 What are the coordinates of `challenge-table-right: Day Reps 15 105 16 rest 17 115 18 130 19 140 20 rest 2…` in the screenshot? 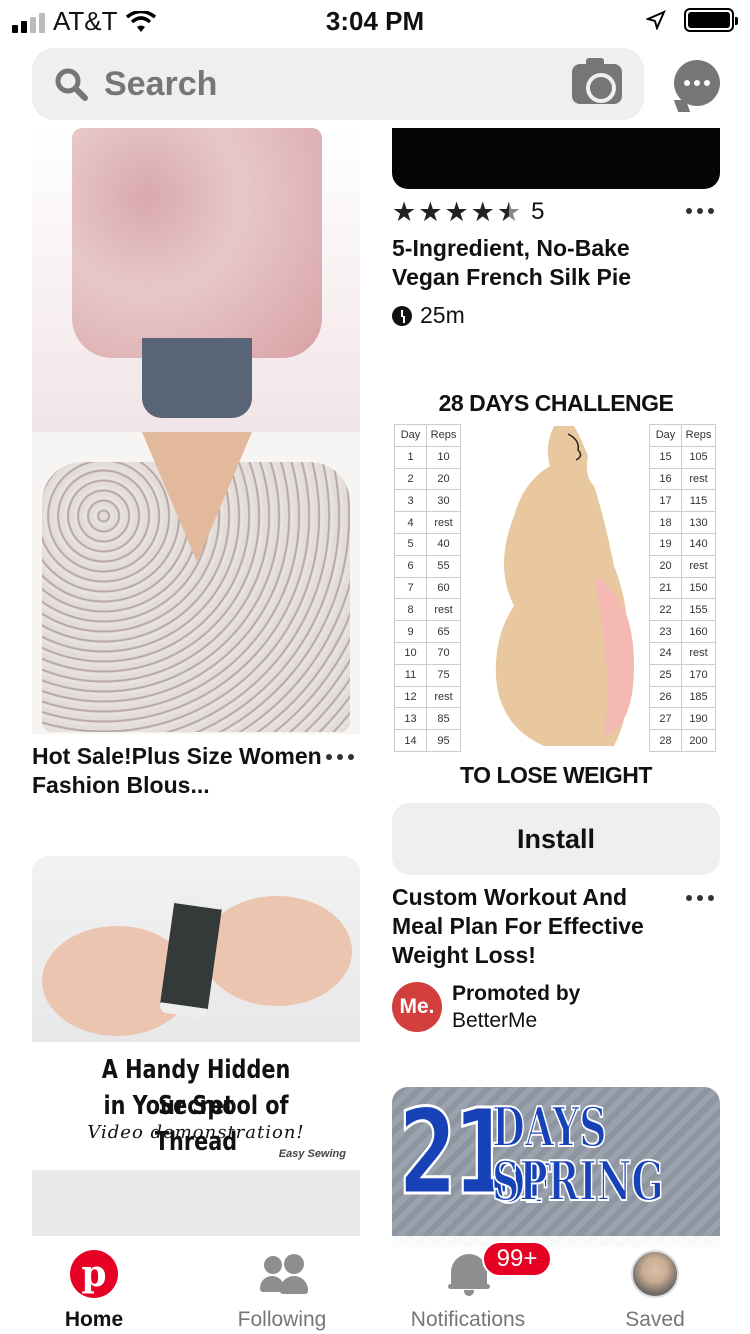 It's located at (682, 588).